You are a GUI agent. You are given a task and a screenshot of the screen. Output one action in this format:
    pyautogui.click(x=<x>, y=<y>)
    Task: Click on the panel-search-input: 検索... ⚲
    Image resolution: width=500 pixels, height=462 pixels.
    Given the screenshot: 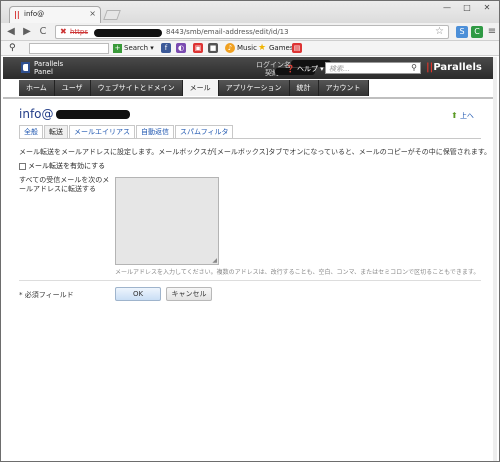 What is the action you would take?
    pyautogui.click(x=373, y=68)
    